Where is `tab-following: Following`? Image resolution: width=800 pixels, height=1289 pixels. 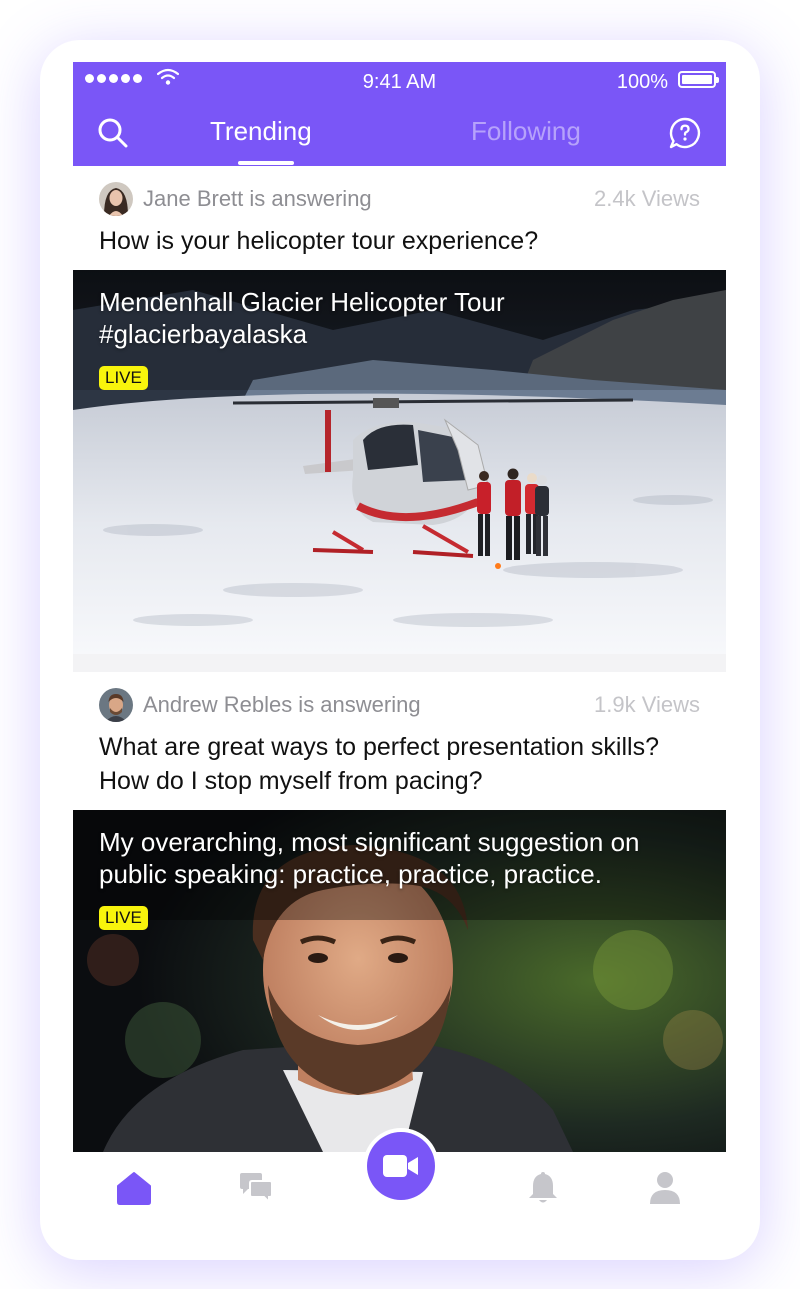 tab-following: Following is located at coordinates (526, 131).